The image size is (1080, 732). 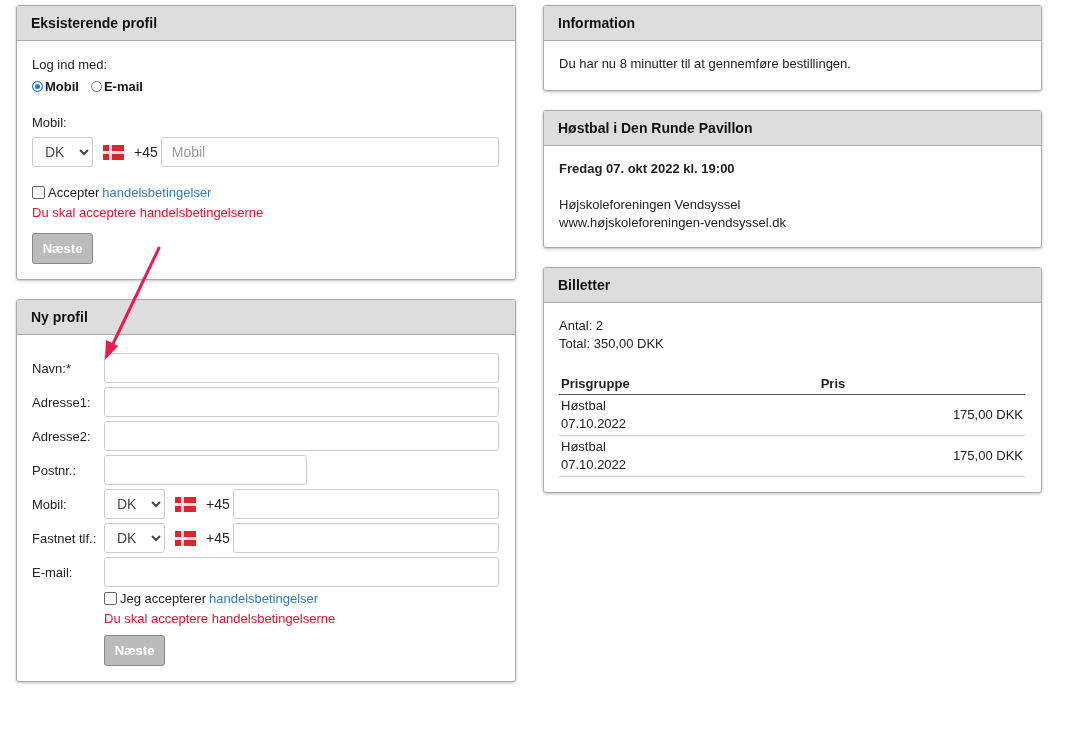 What do you see at coordinates (596, 23) in the screenshot?
I see `panel-title: Information` at bounding box center [596, 23].